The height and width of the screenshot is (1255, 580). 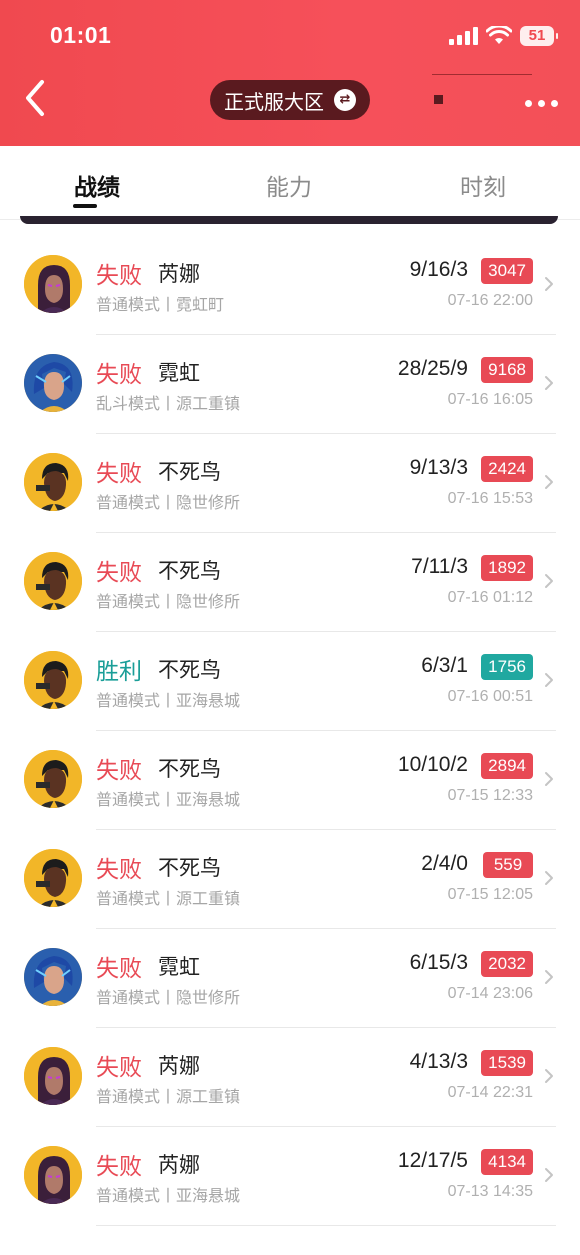 I want to click on swap-icon: ⇄, so click(x=345, y=100).